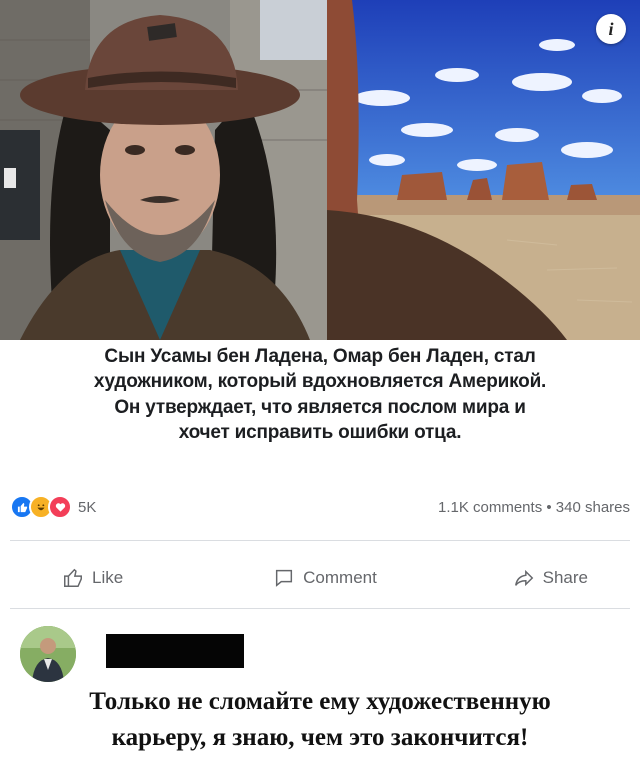 This screenshot has height=762, width=640. Describe the element at coordinates (611, 29) in the screenshot. I see `info-icon: i` at that location.